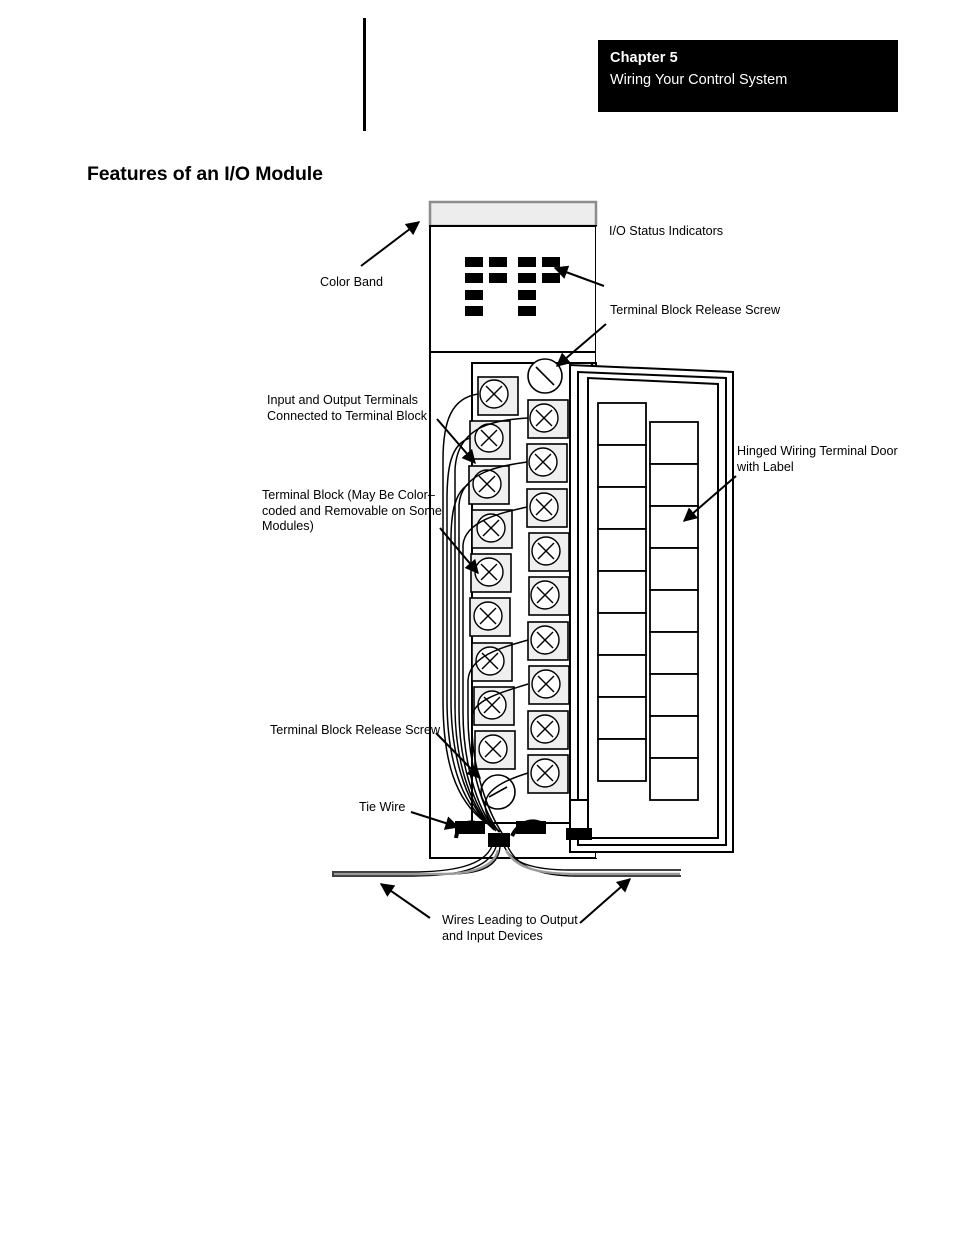 The width and height of the screenshot is (954, 1235). Describe the element at coordinates (666, 231) in the screenshot. I see `callout-io-status-indicators: I/O Status Indicators` at that location.